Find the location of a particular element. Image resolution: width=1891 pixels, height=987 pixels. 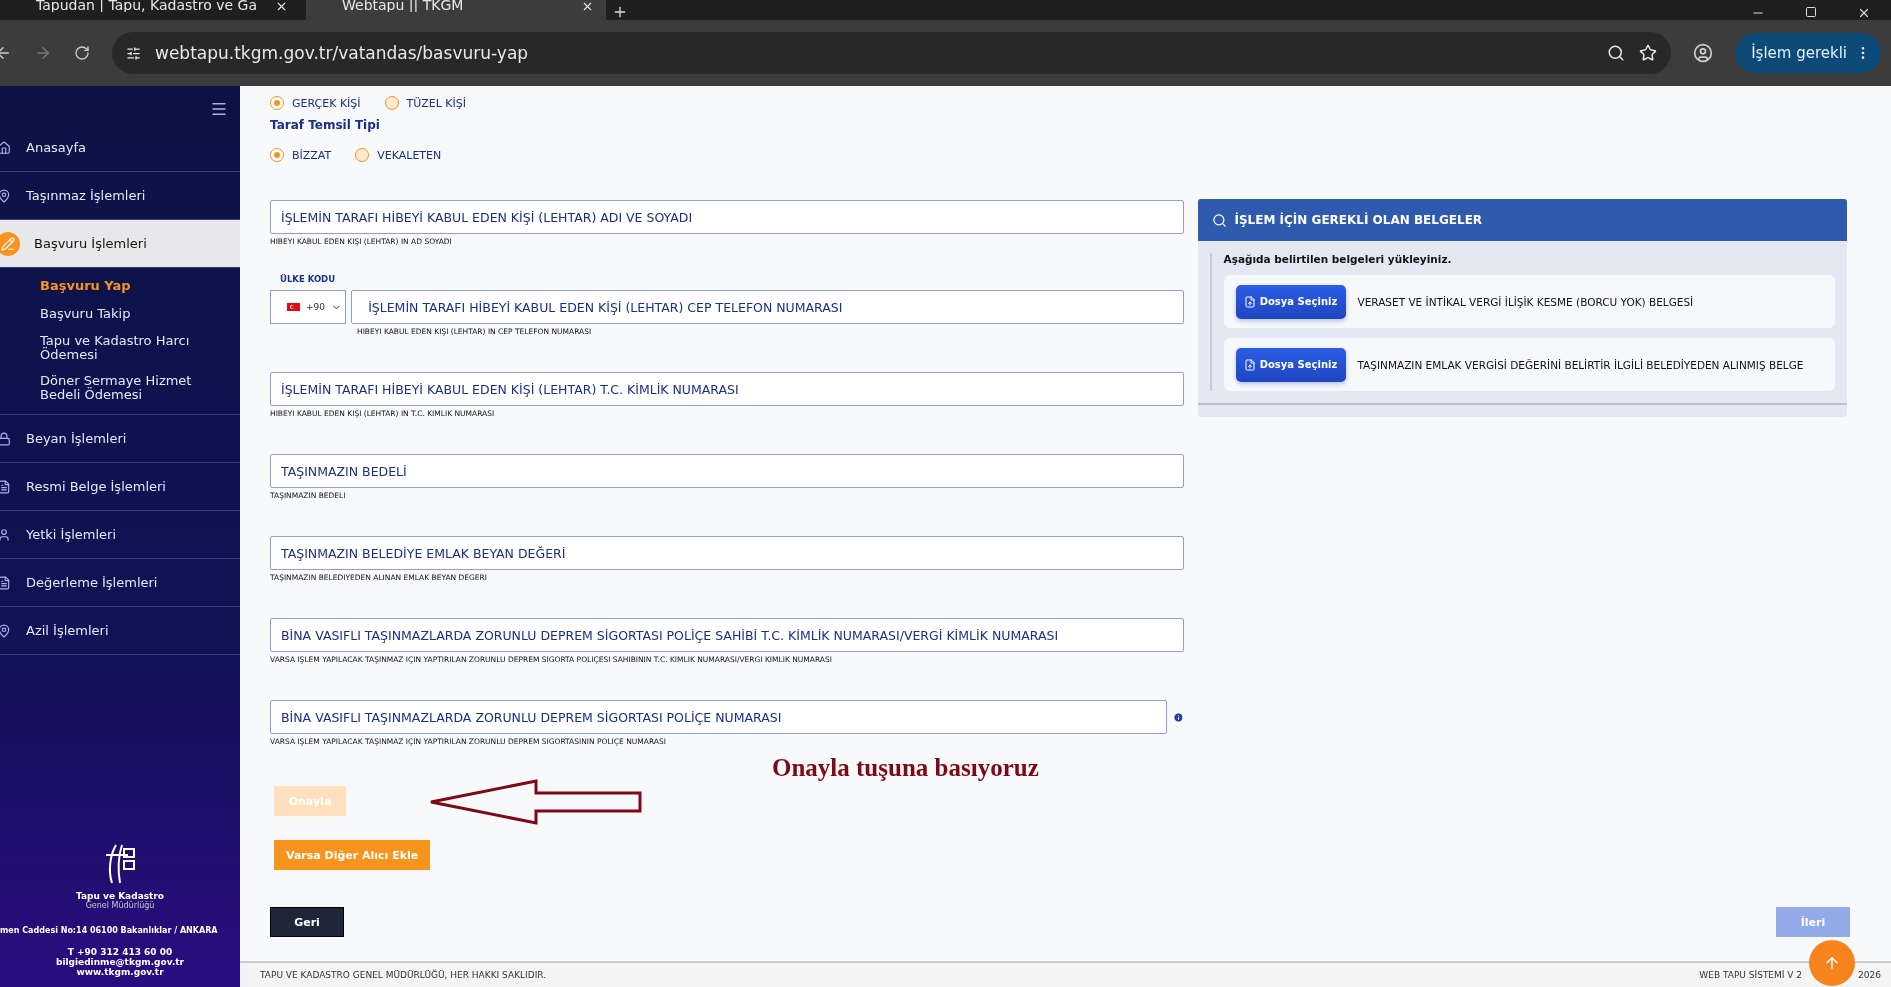

phone-text: T +90 312 413 60 00 is located at coordinates (120, 952).